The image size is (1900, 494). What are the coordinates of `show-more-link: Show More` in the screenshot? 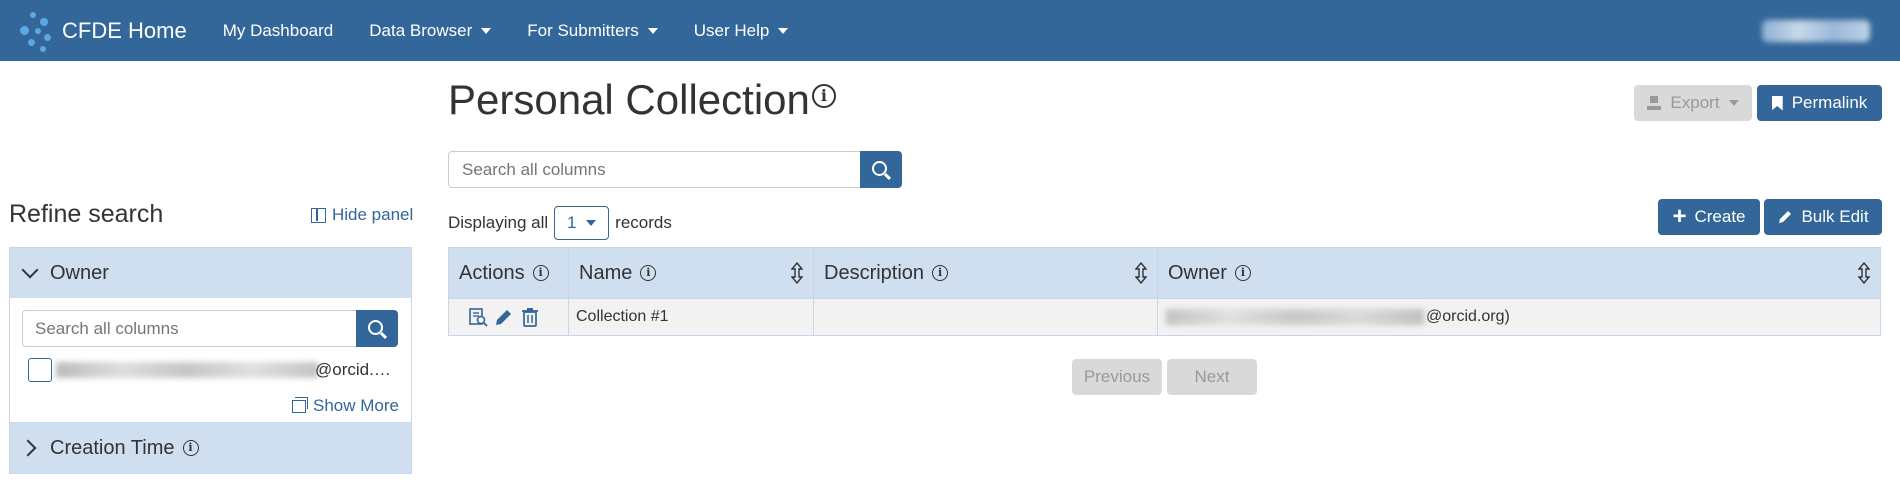 It's located at (345, 406).